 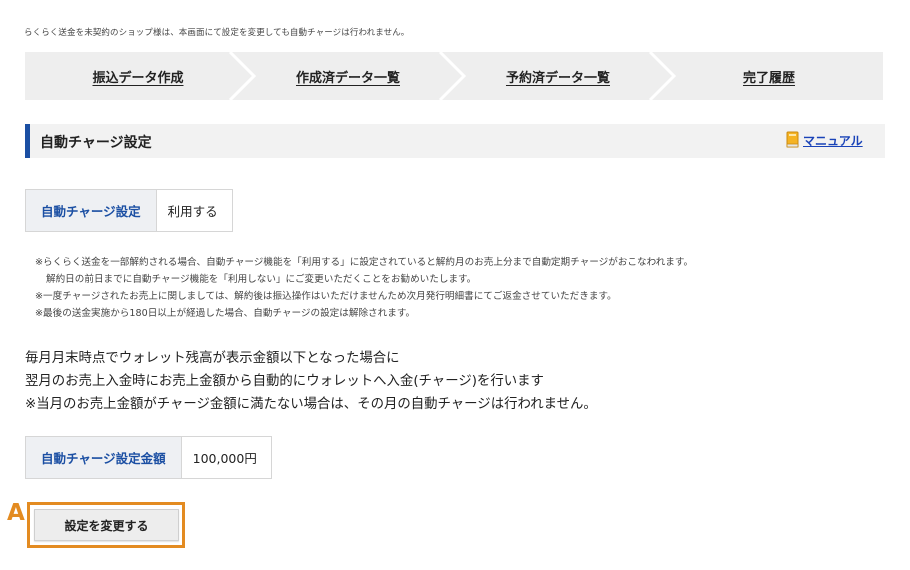 I want to click on description-line: 毎月月末時点でウォレット残高が表示金額以下となった場合に, so click(x=212, y=358).